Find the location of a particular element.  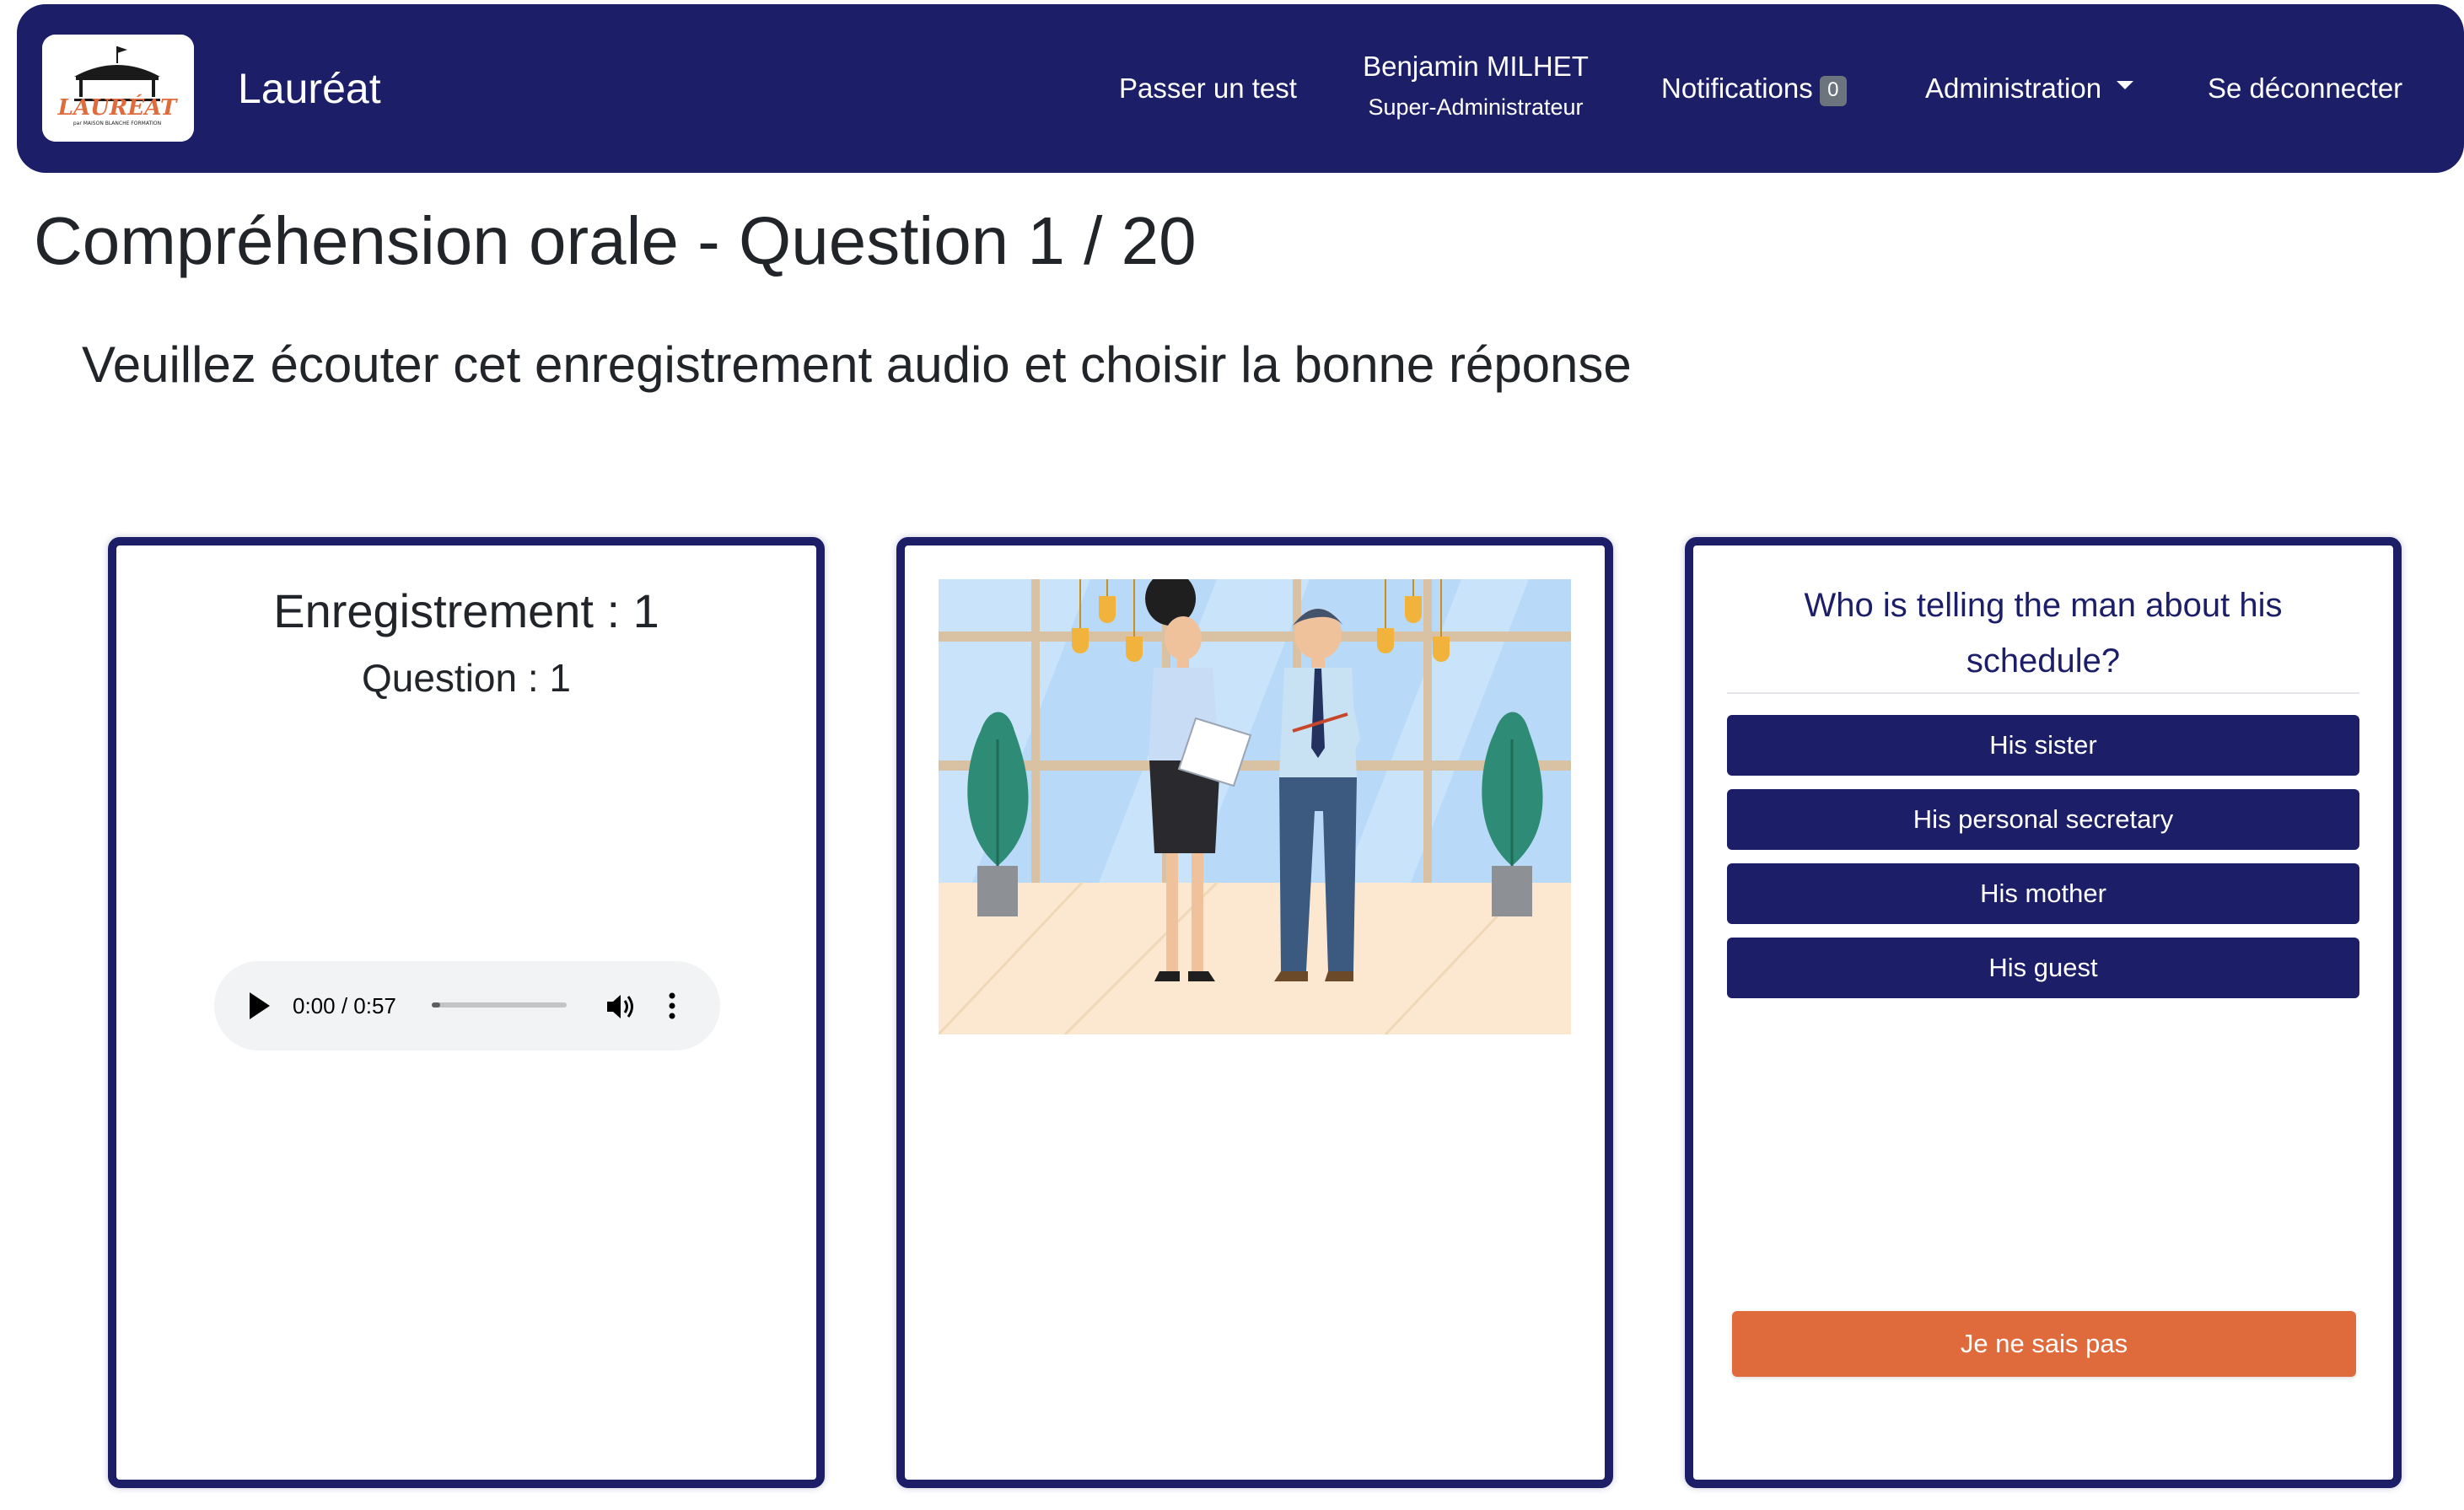

administration-dropdown: Administration is located at coordinates (2030, 88).